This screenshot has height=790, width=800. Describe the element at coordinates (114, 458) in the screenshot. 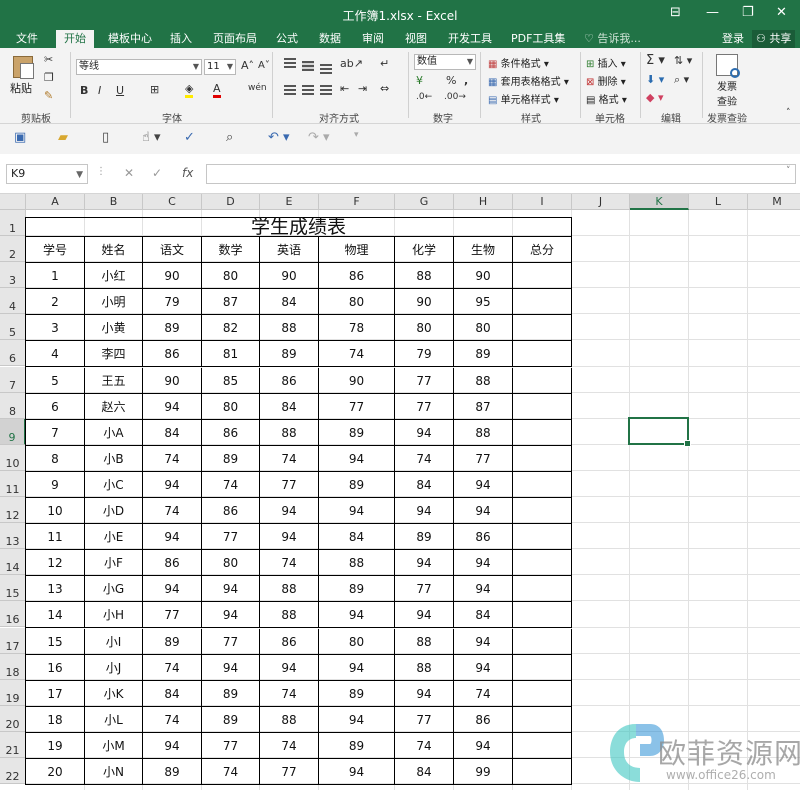

I see `data-cell: 小B` at that location.